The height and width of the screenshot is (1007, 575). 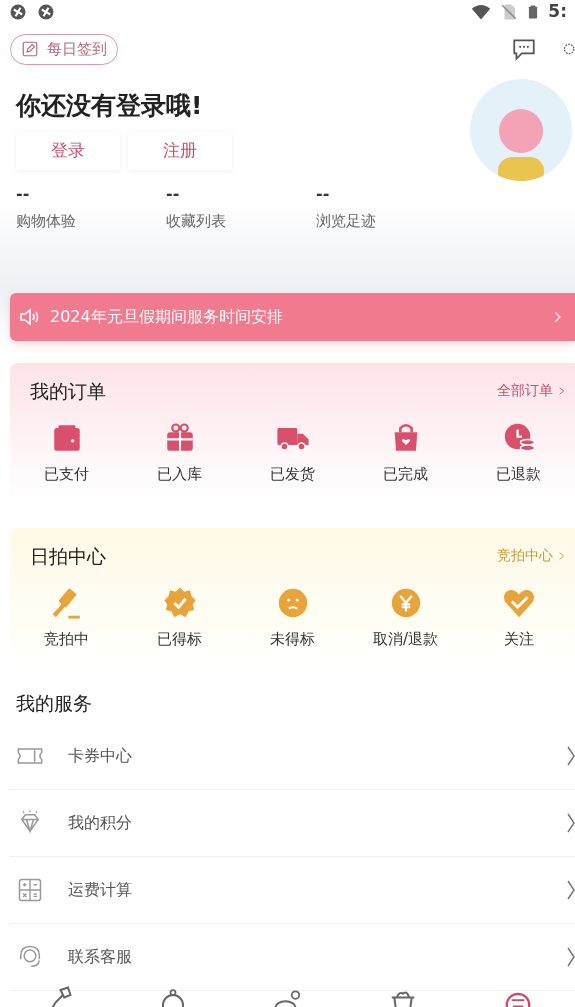 What do you see at coordinates (30, 890) in the screenshot?
I see `calculator-icon` at bounding box center [30, 890].